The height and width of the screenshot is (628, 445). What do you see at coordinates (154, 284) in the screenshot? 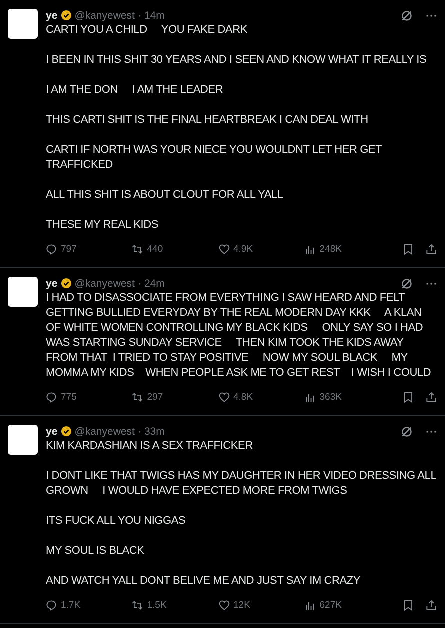
I see `post-time: 24m` at bounding box center [154, 284].